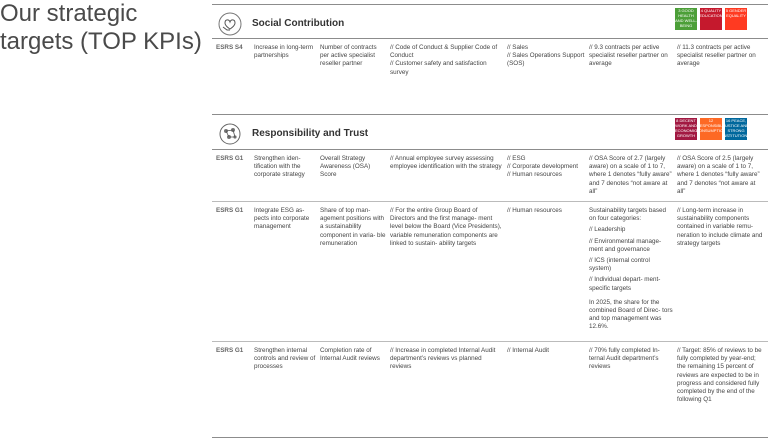  What do you see at coordinates (619, 265) in the screenshot?
I see `status-item: // ICS (internal control system)` at bounding box center [619, 265].